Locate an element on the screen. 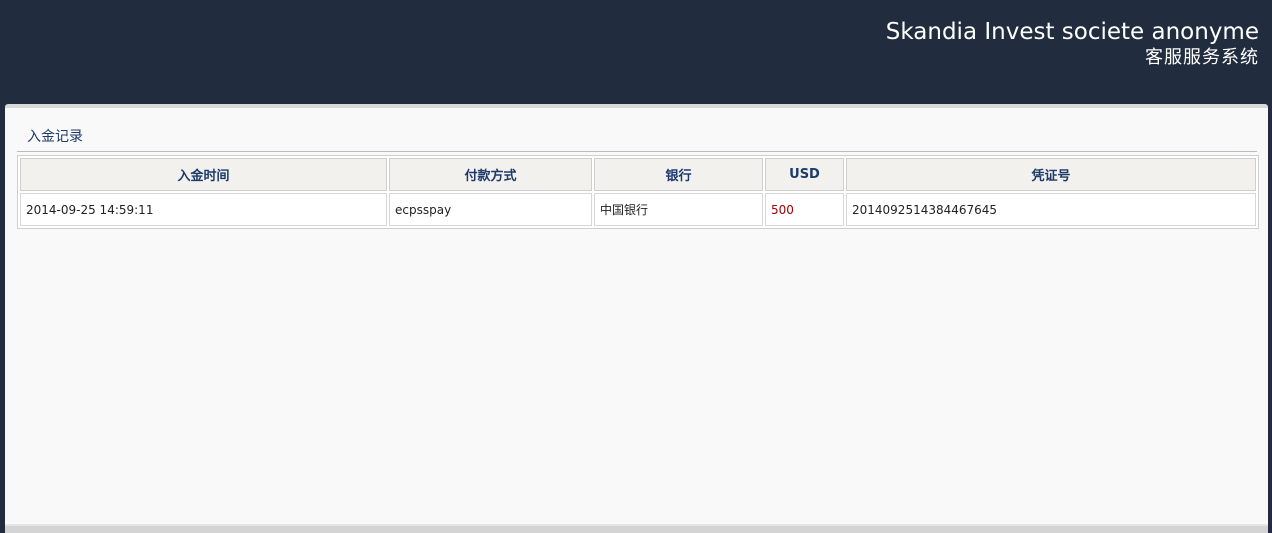  cell-usd-amount: 500 is located at coordinates (804, 209).